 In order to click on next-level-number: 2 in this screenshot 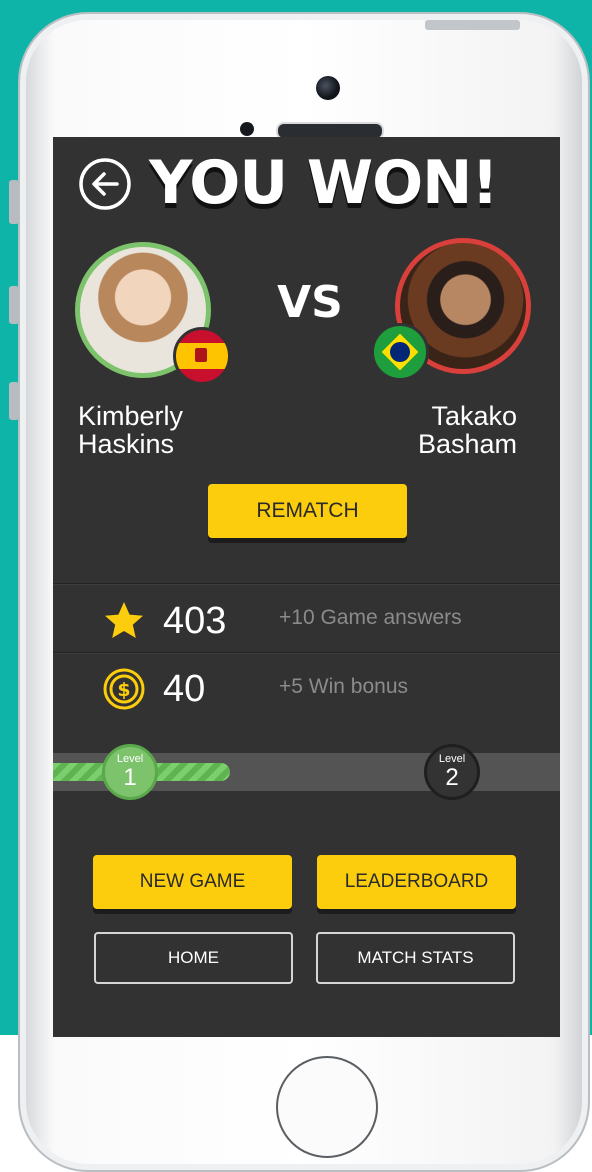, I will do `click(452, 777)`.